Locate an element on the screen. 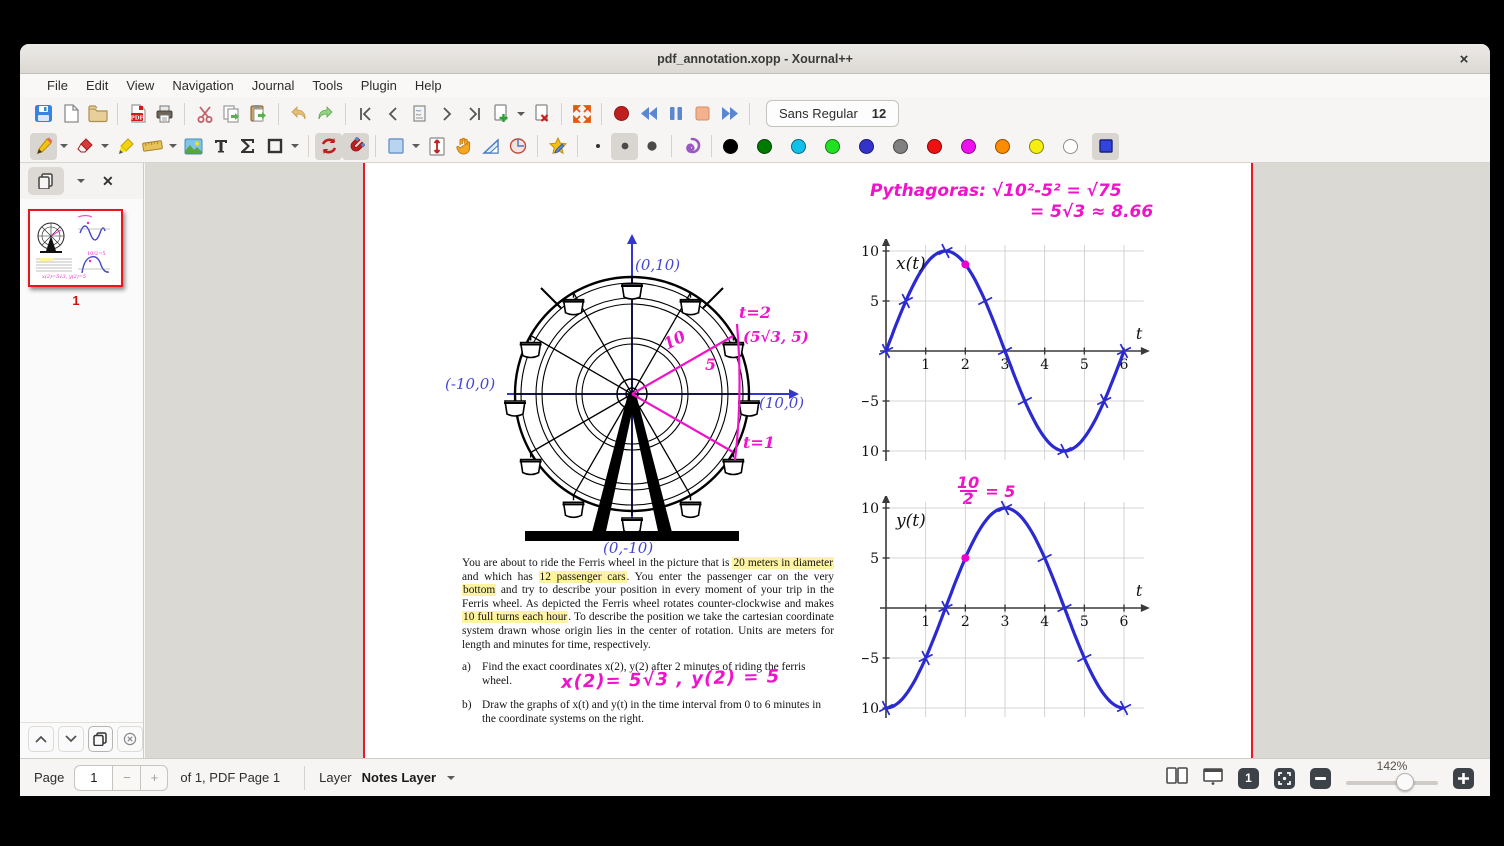  menu-tools: Tools is located at coordinates (327, 85).